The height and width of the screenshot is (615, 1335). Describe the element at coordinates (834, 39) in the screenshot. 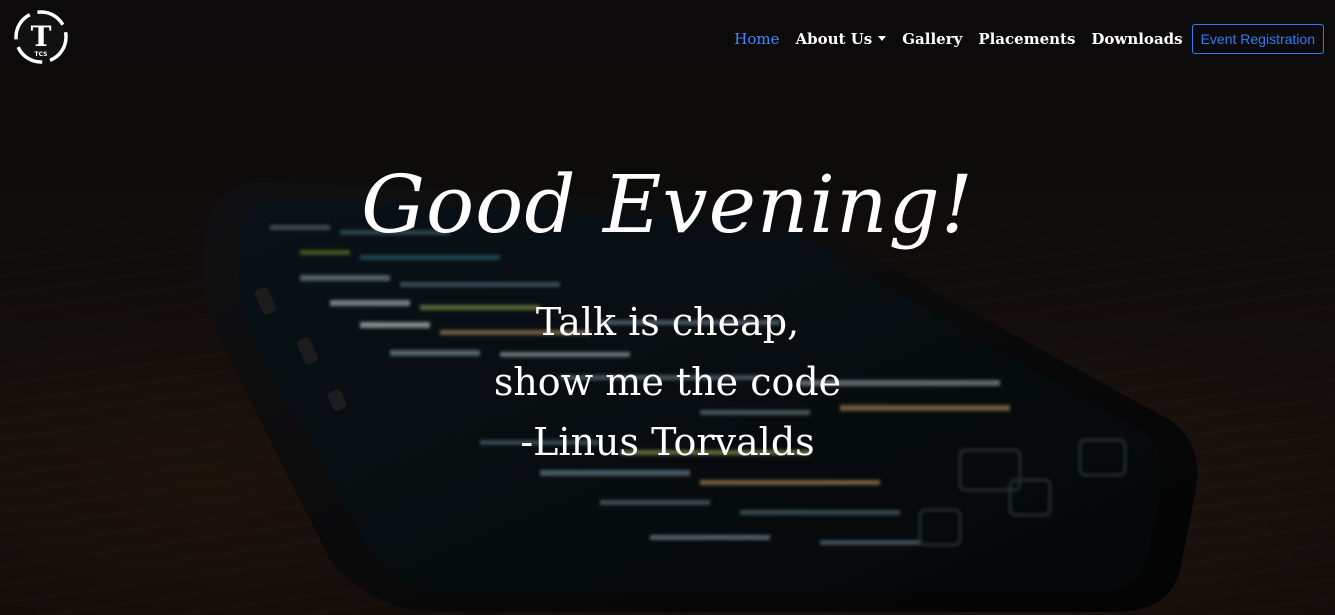

I see `nav-about-us-label: About Us` at that location.